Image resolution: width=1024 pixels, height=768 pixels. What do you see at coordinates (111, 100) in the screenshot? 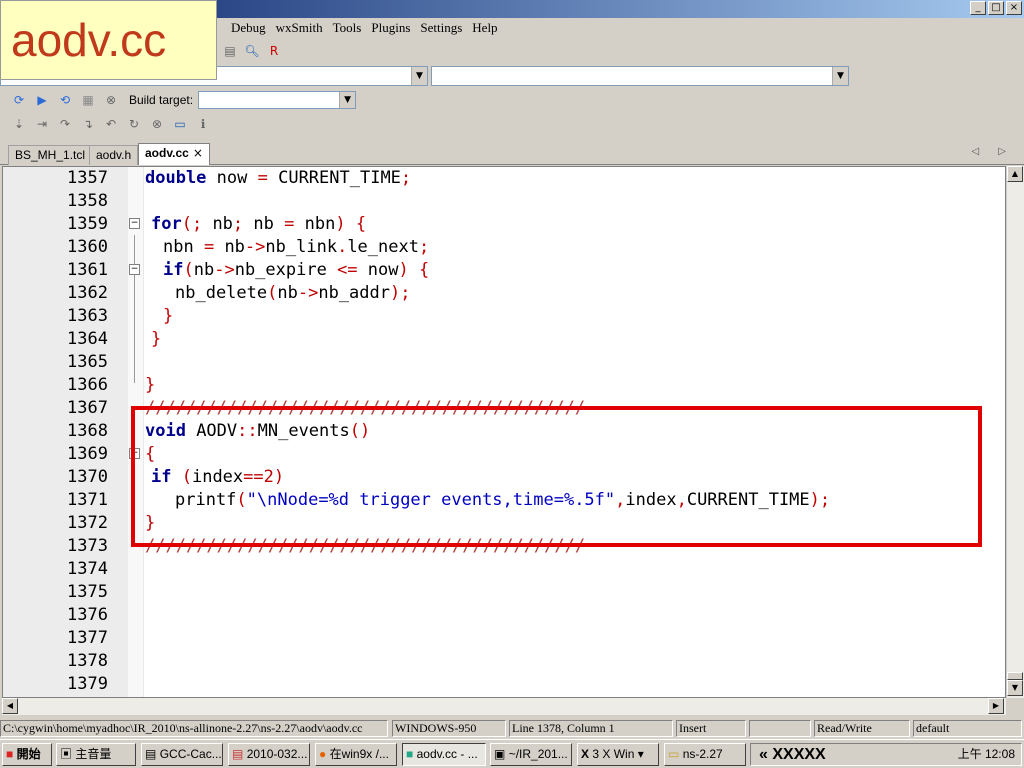
I see `abort-icon: ⊗` at bounding box center [111, 100].